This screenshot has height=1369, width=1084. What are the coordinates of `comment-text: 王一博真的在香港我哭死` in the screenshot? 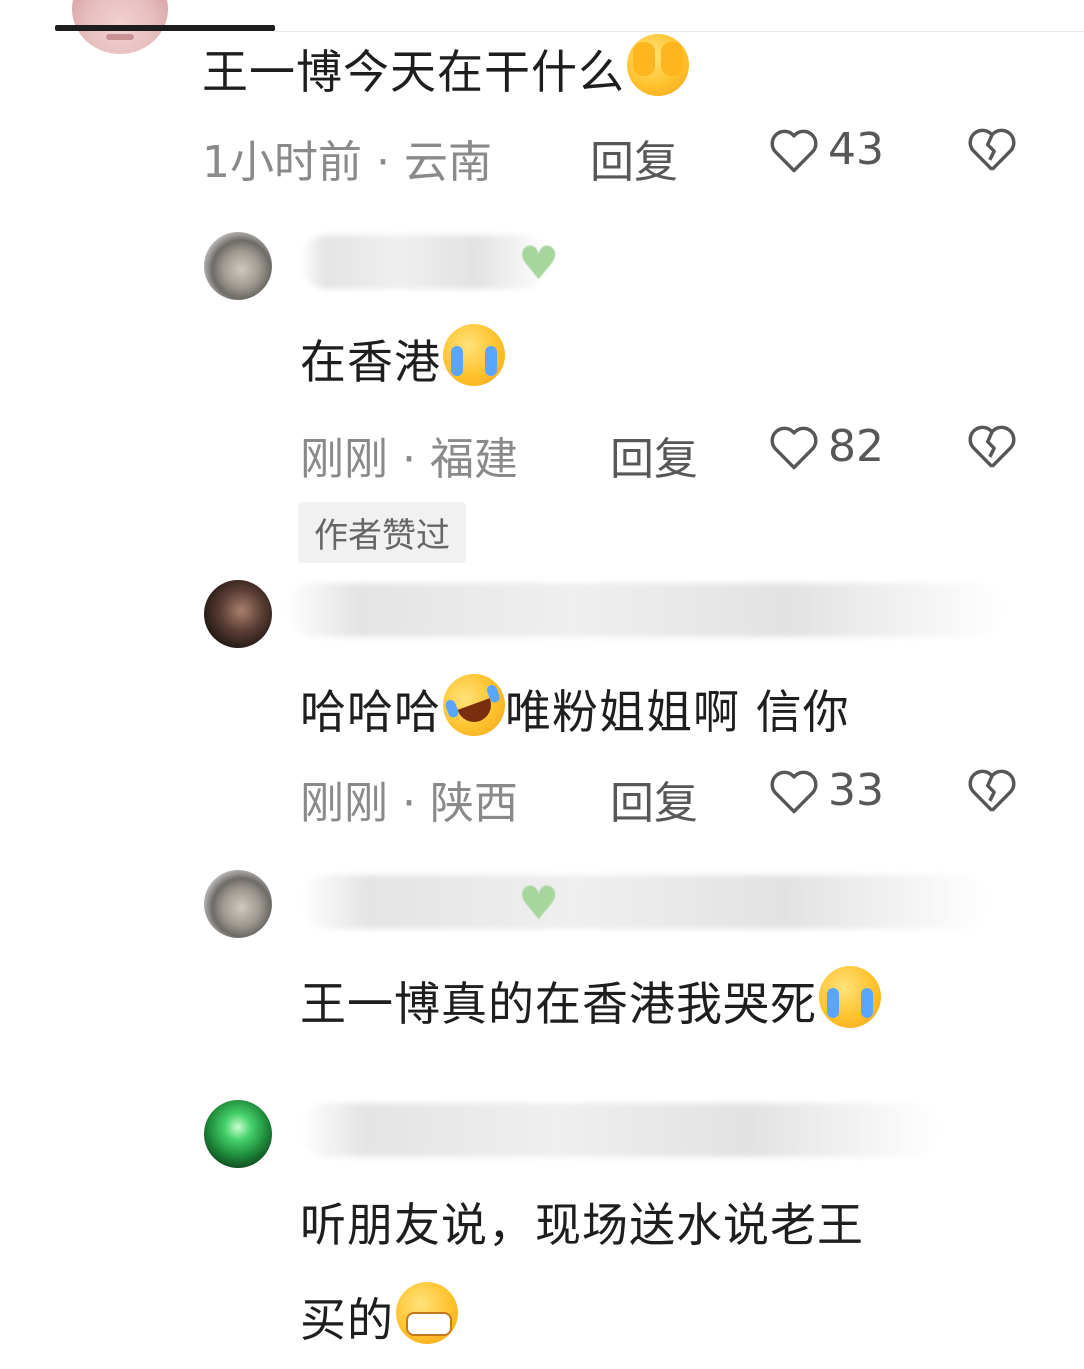 It's located at (590, 1000).